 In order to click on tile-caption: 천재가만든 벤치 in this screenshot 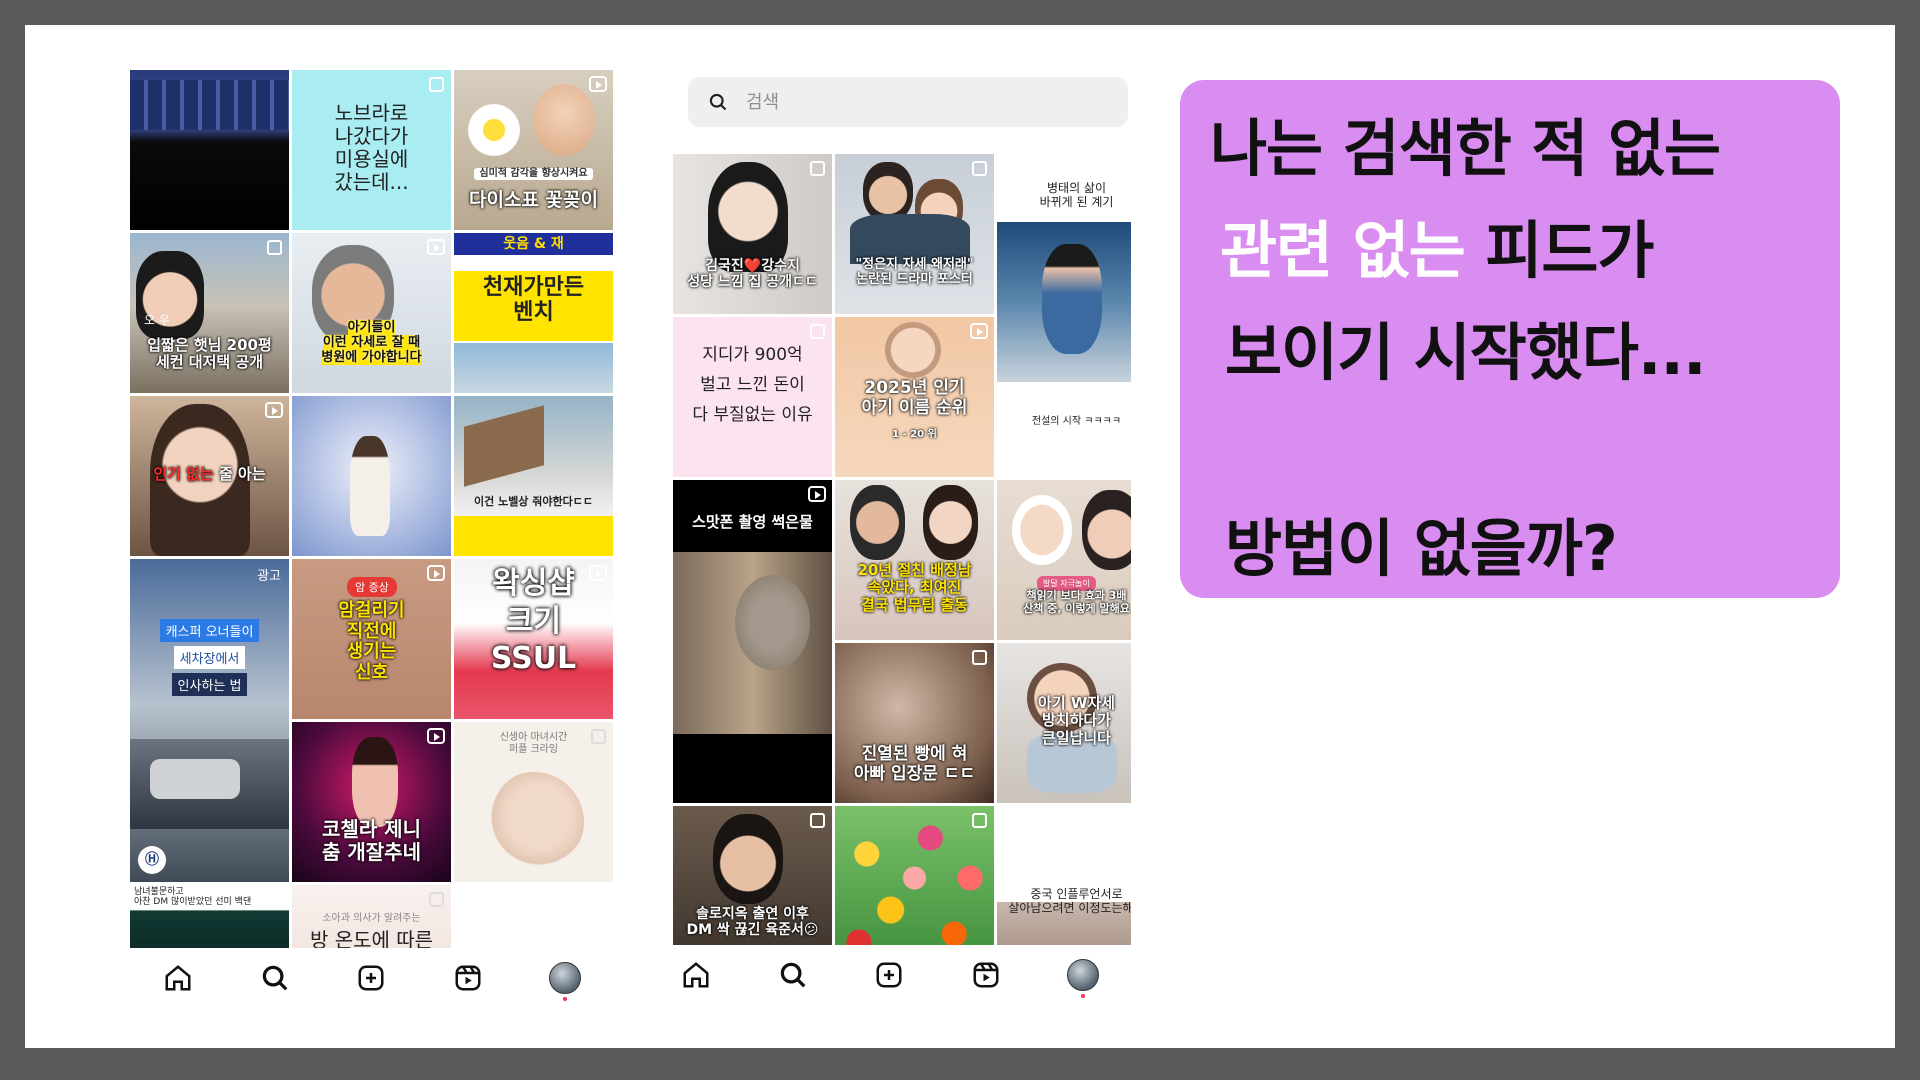, I will do `click(533, 300)`.